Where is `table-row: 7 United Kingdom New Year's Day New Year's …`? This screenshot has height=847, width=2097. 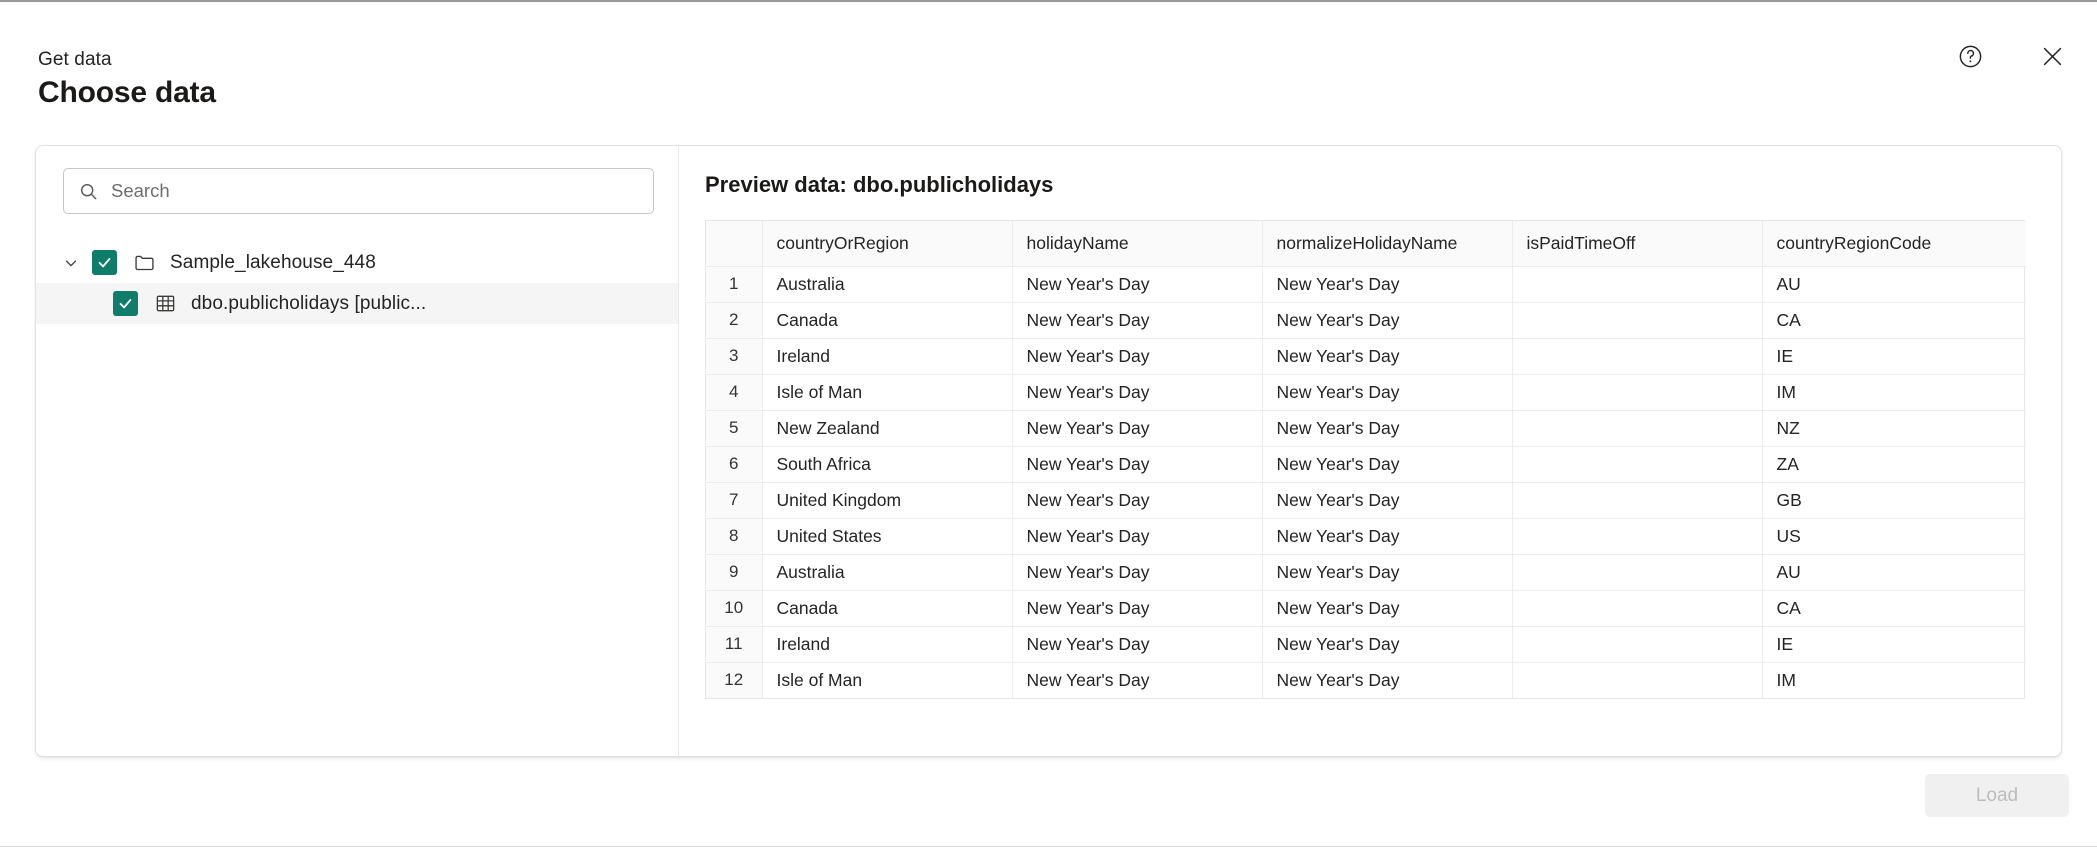 table-row: 7 United Kingdom New Year's Day New Year's … is located at coordinates (1366, 500).